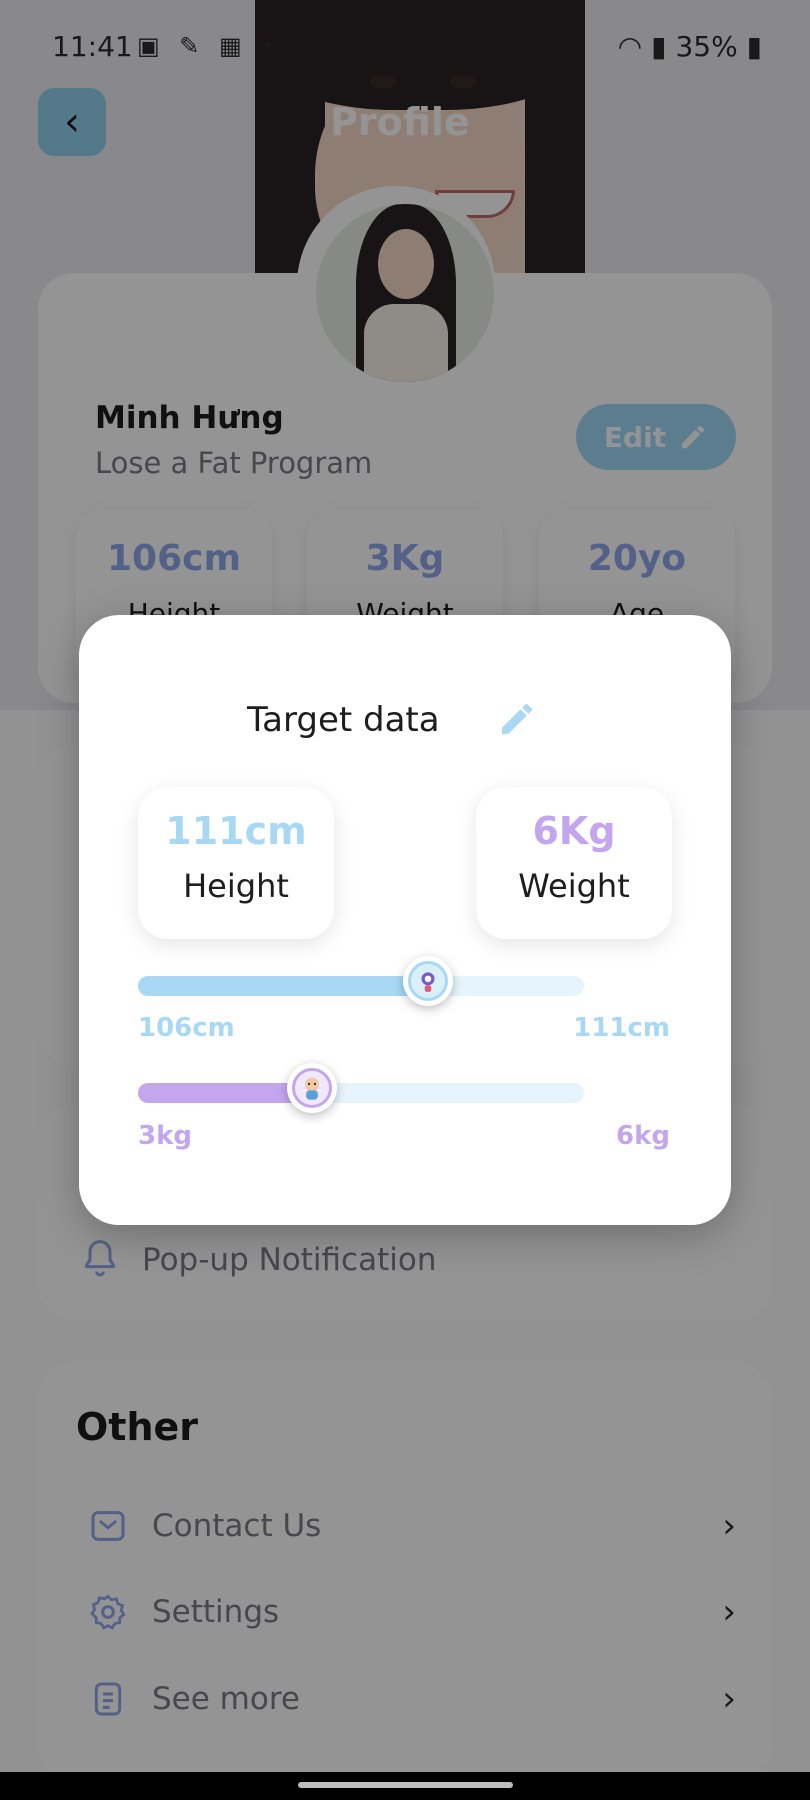  I want to click on weight-character-icon, so click(311, 1088).